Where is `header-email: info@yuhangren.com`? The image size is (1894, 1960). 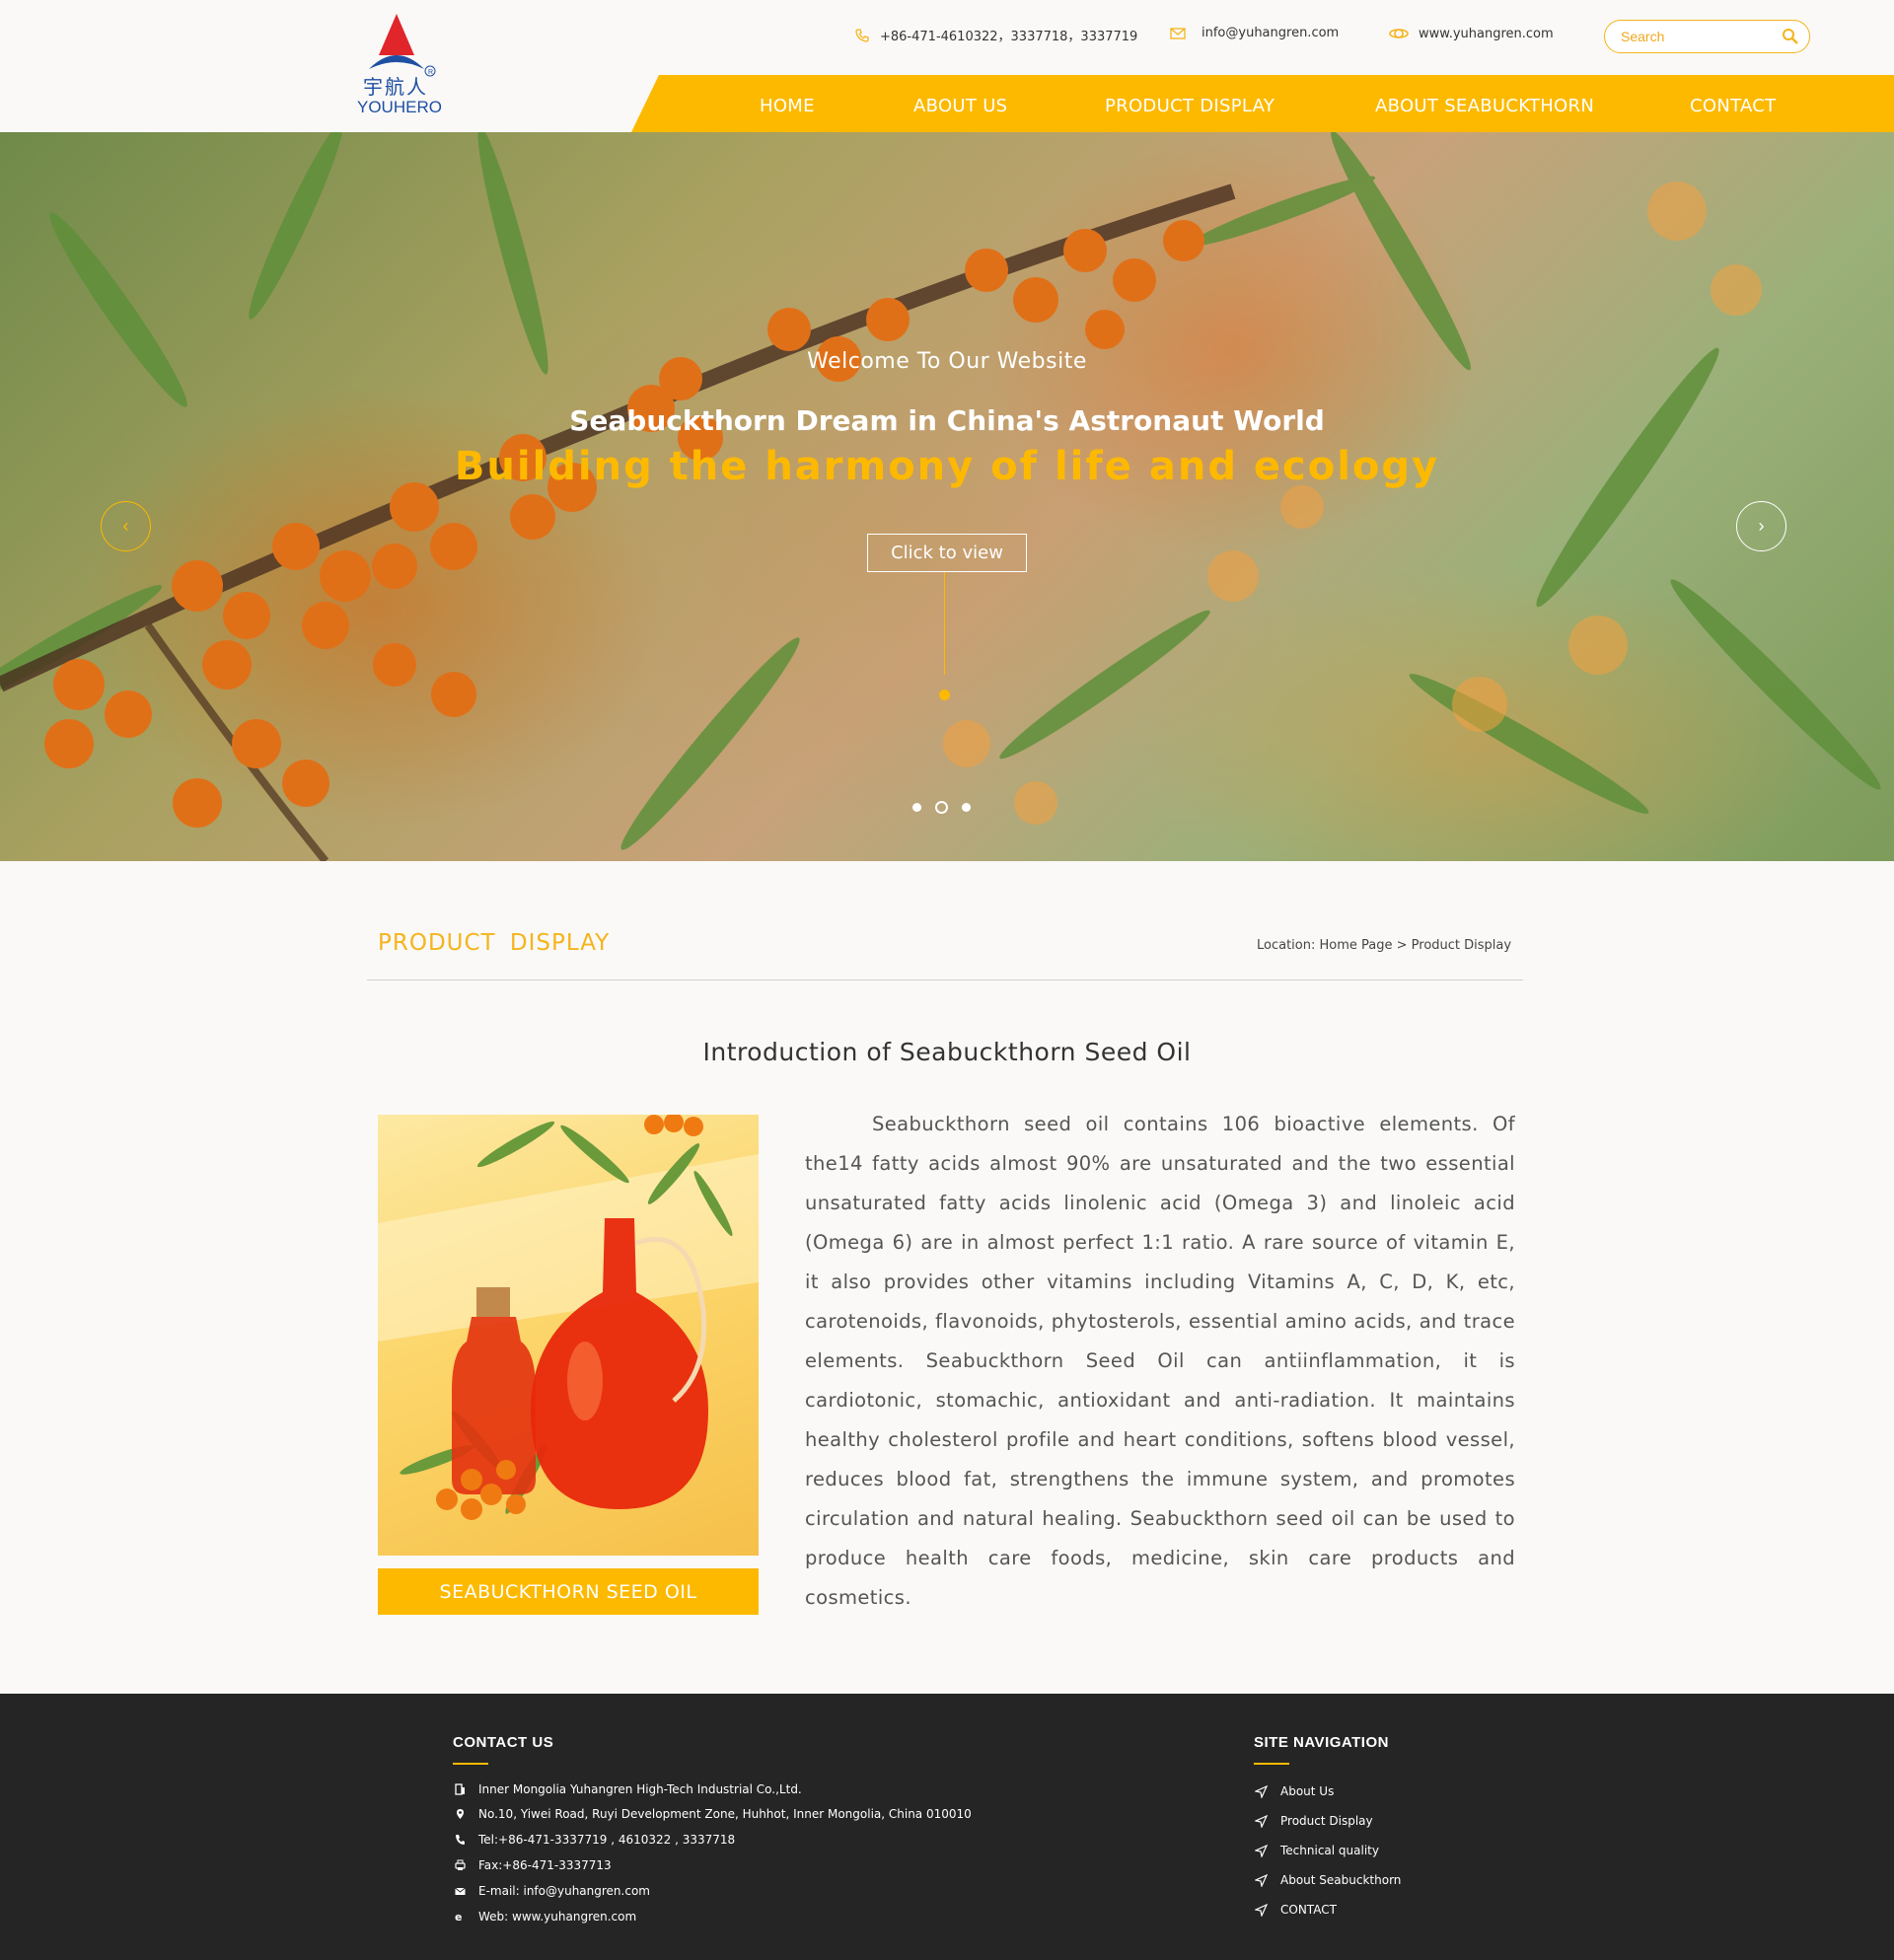 header-email: info@yuhangren.com is located at coordinates (1254, 33).